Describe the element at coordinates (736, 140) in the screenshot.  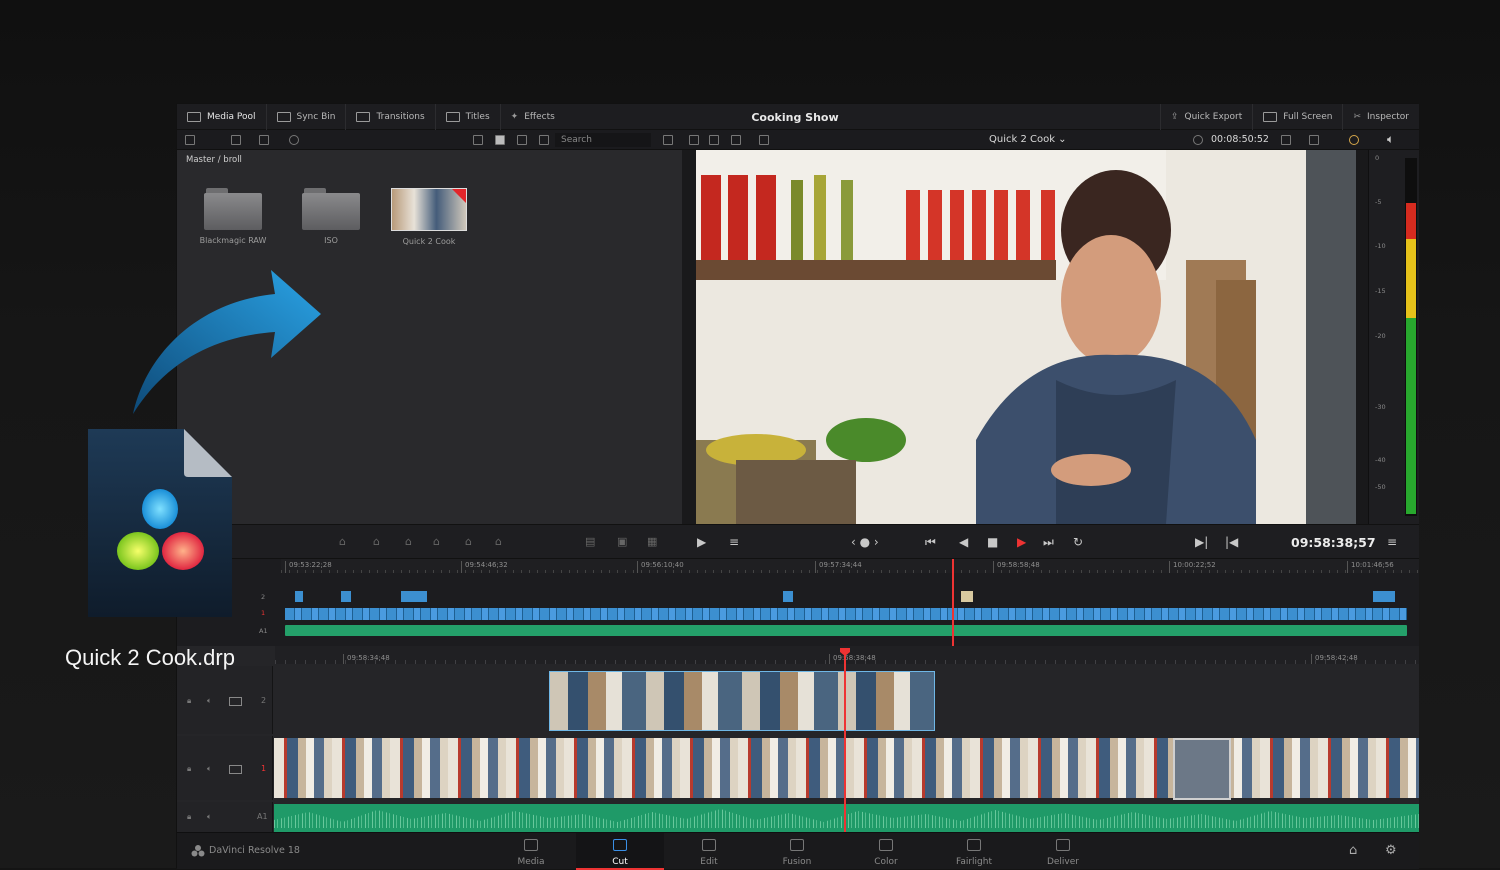
I see `timeline-view-icon` at that location.